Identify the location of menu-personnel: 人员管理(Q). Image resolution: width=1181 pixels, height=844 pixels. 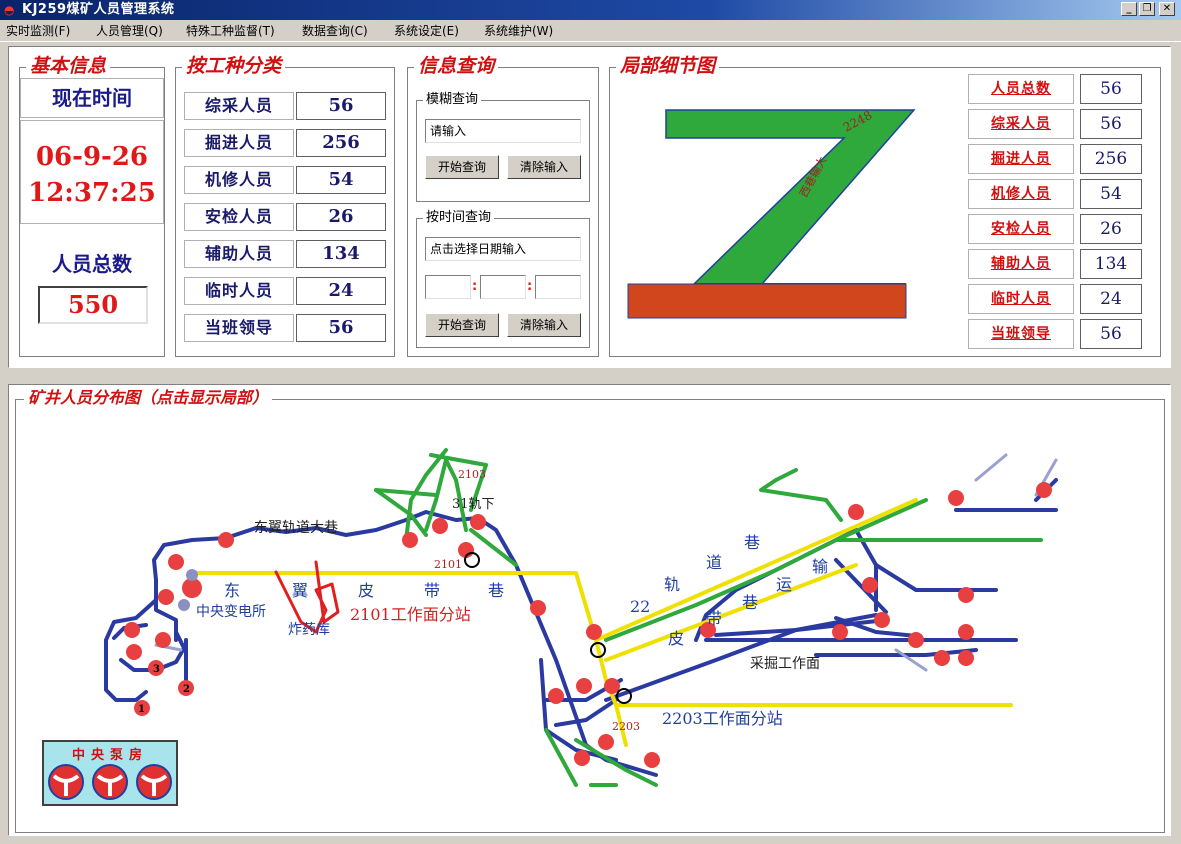
(129, 31).